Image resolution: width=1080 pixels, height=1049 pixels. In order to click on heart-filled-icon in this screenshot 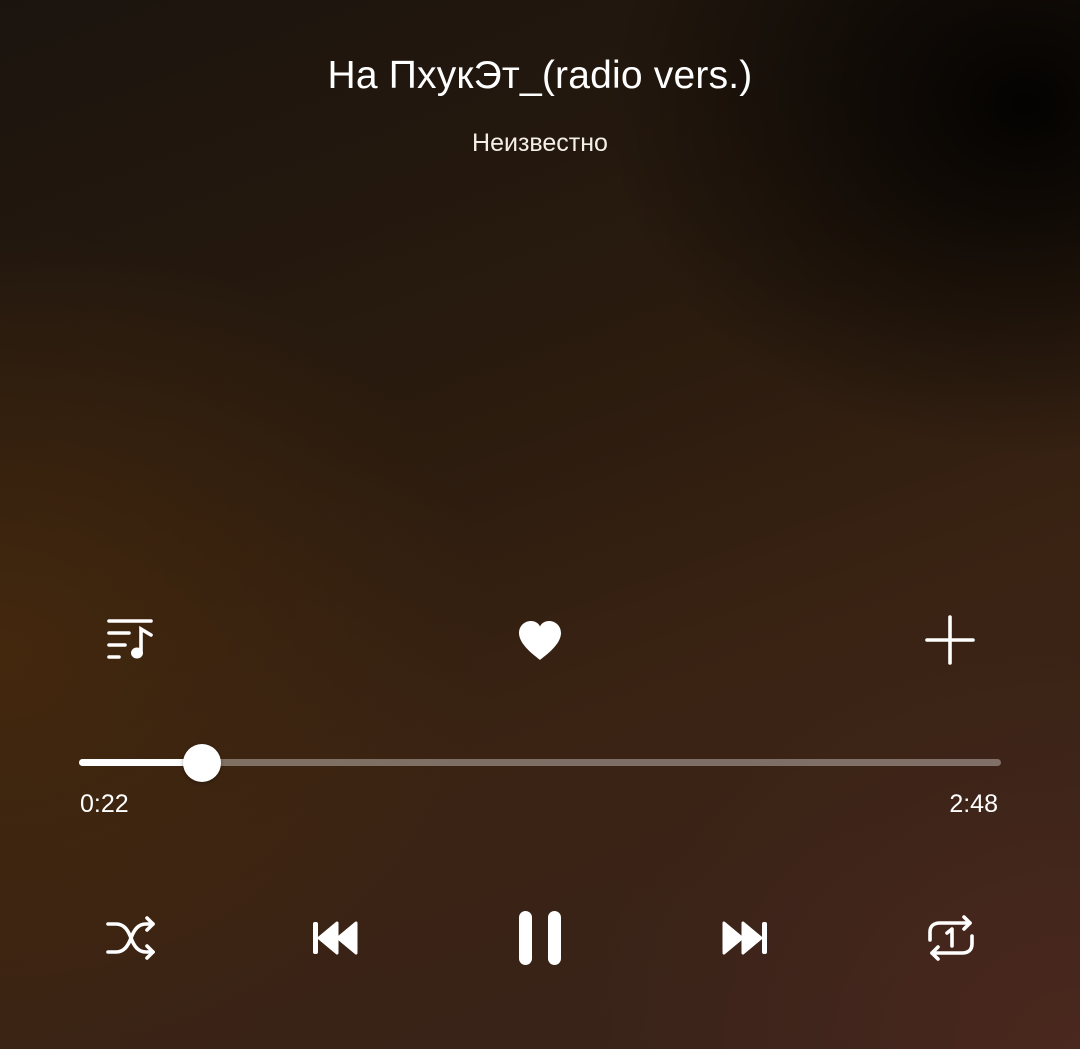, I will do `click(540, 640)`.